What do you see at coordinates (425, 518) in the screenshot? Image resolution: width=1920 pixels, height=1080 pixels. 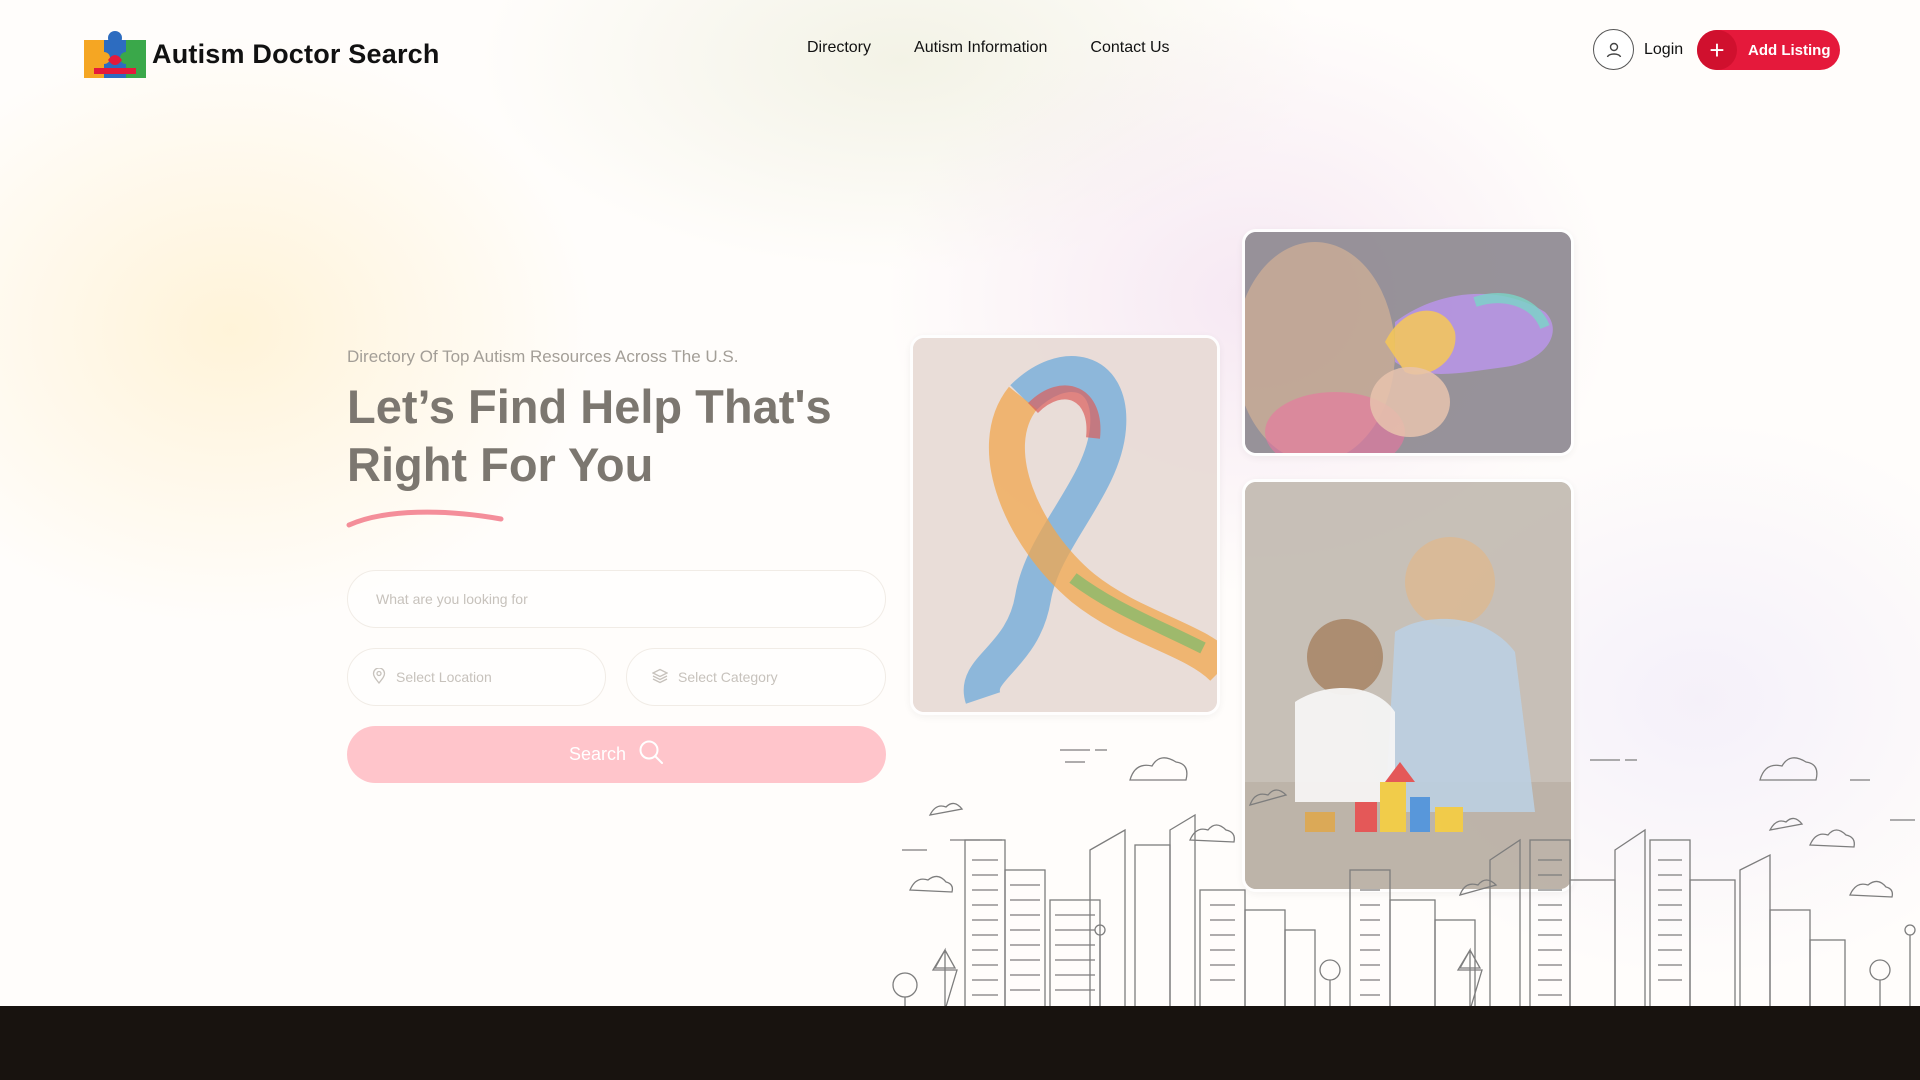 I see `title-underline-swoosh` at bounding box center [425, 518].